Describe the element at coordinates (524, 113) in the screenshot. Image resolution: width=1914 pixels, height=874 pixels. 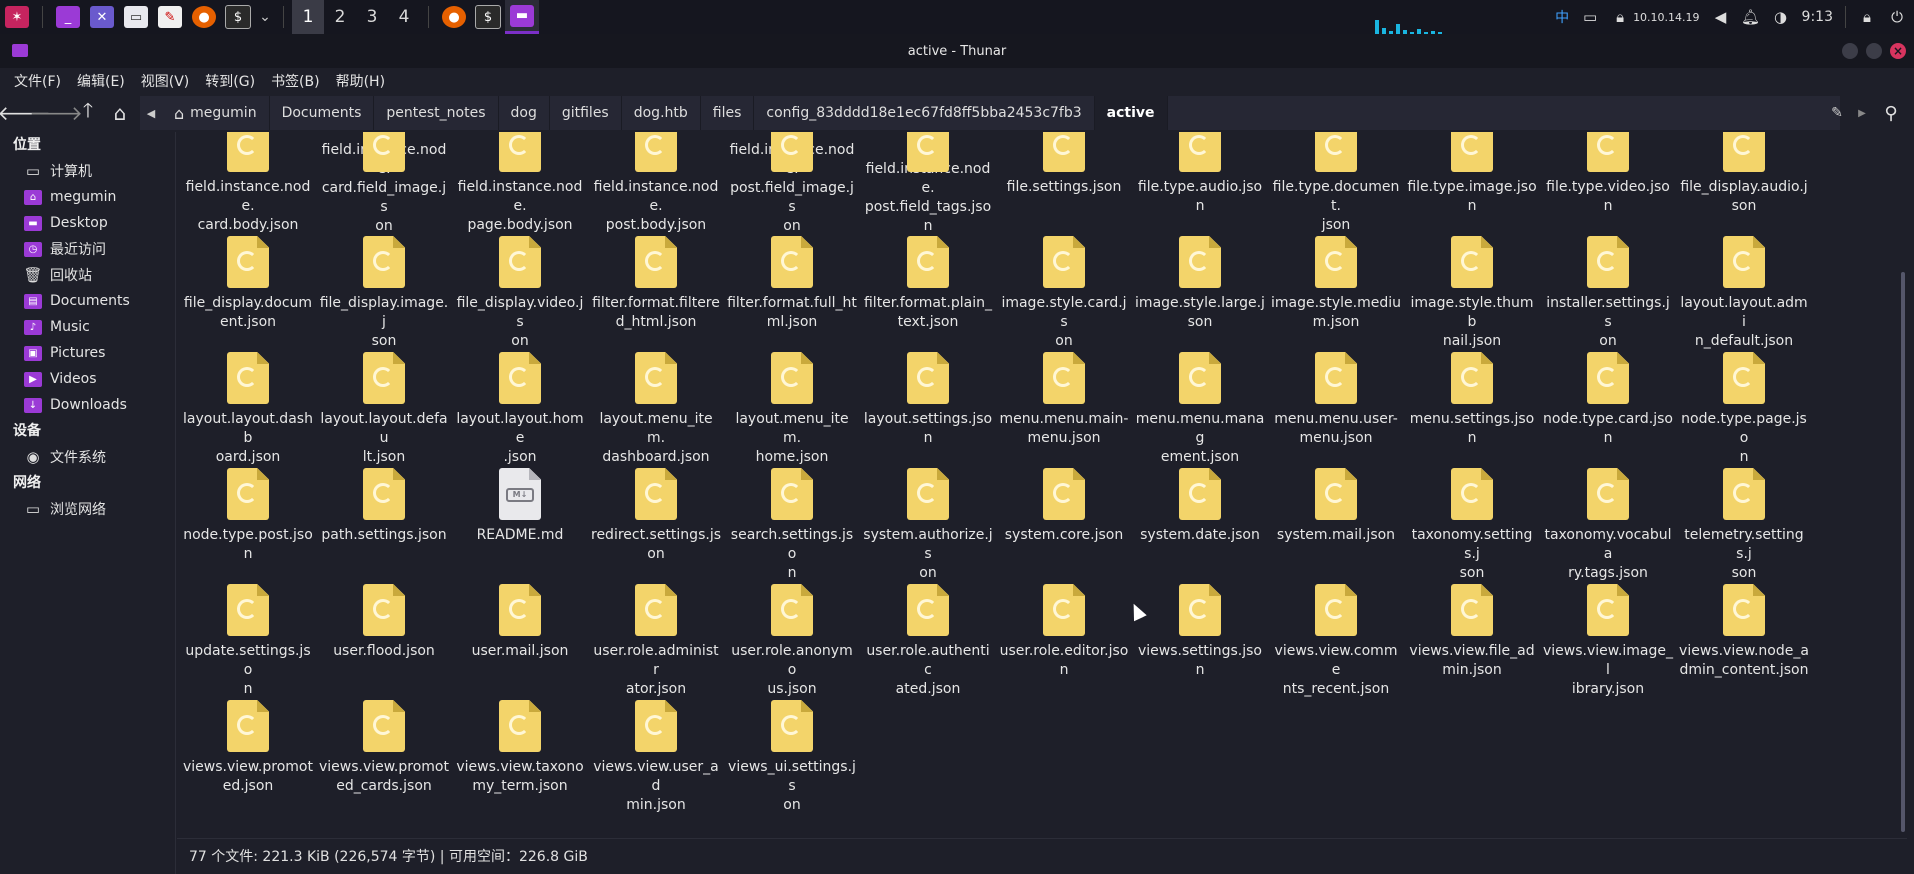
I see `breadcrumb-item-dog: dog` at that location.